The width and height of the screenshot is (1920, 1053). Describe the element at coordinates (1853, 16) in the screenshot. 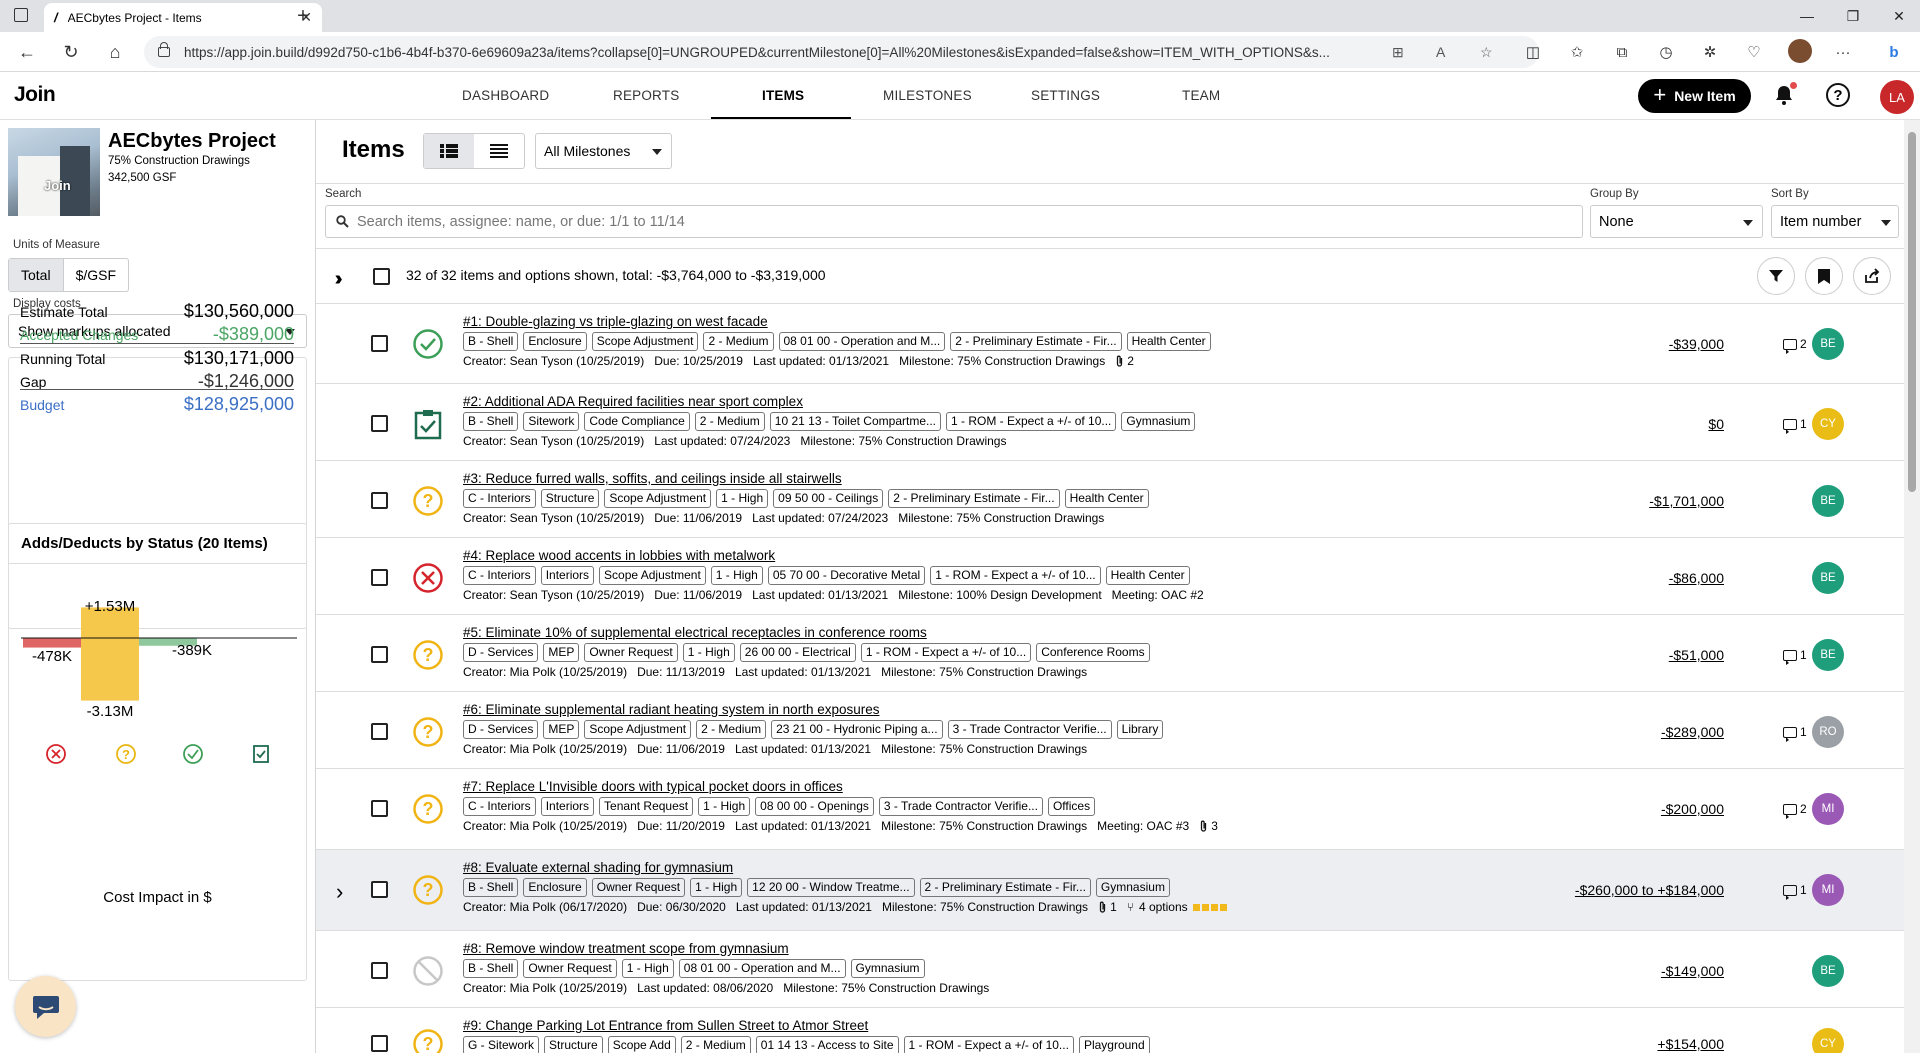

I see `restore-icon: ❐` at that location.